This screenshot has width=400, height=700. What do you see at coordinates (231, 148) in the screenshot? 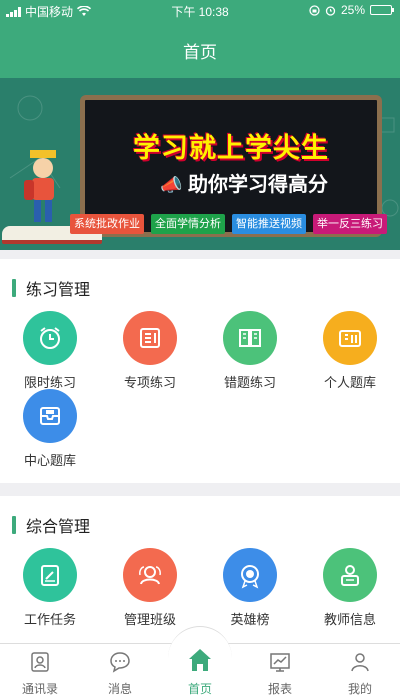
I see `banner-headline: 学习就上学尖生` at bounding box center [231, 148].